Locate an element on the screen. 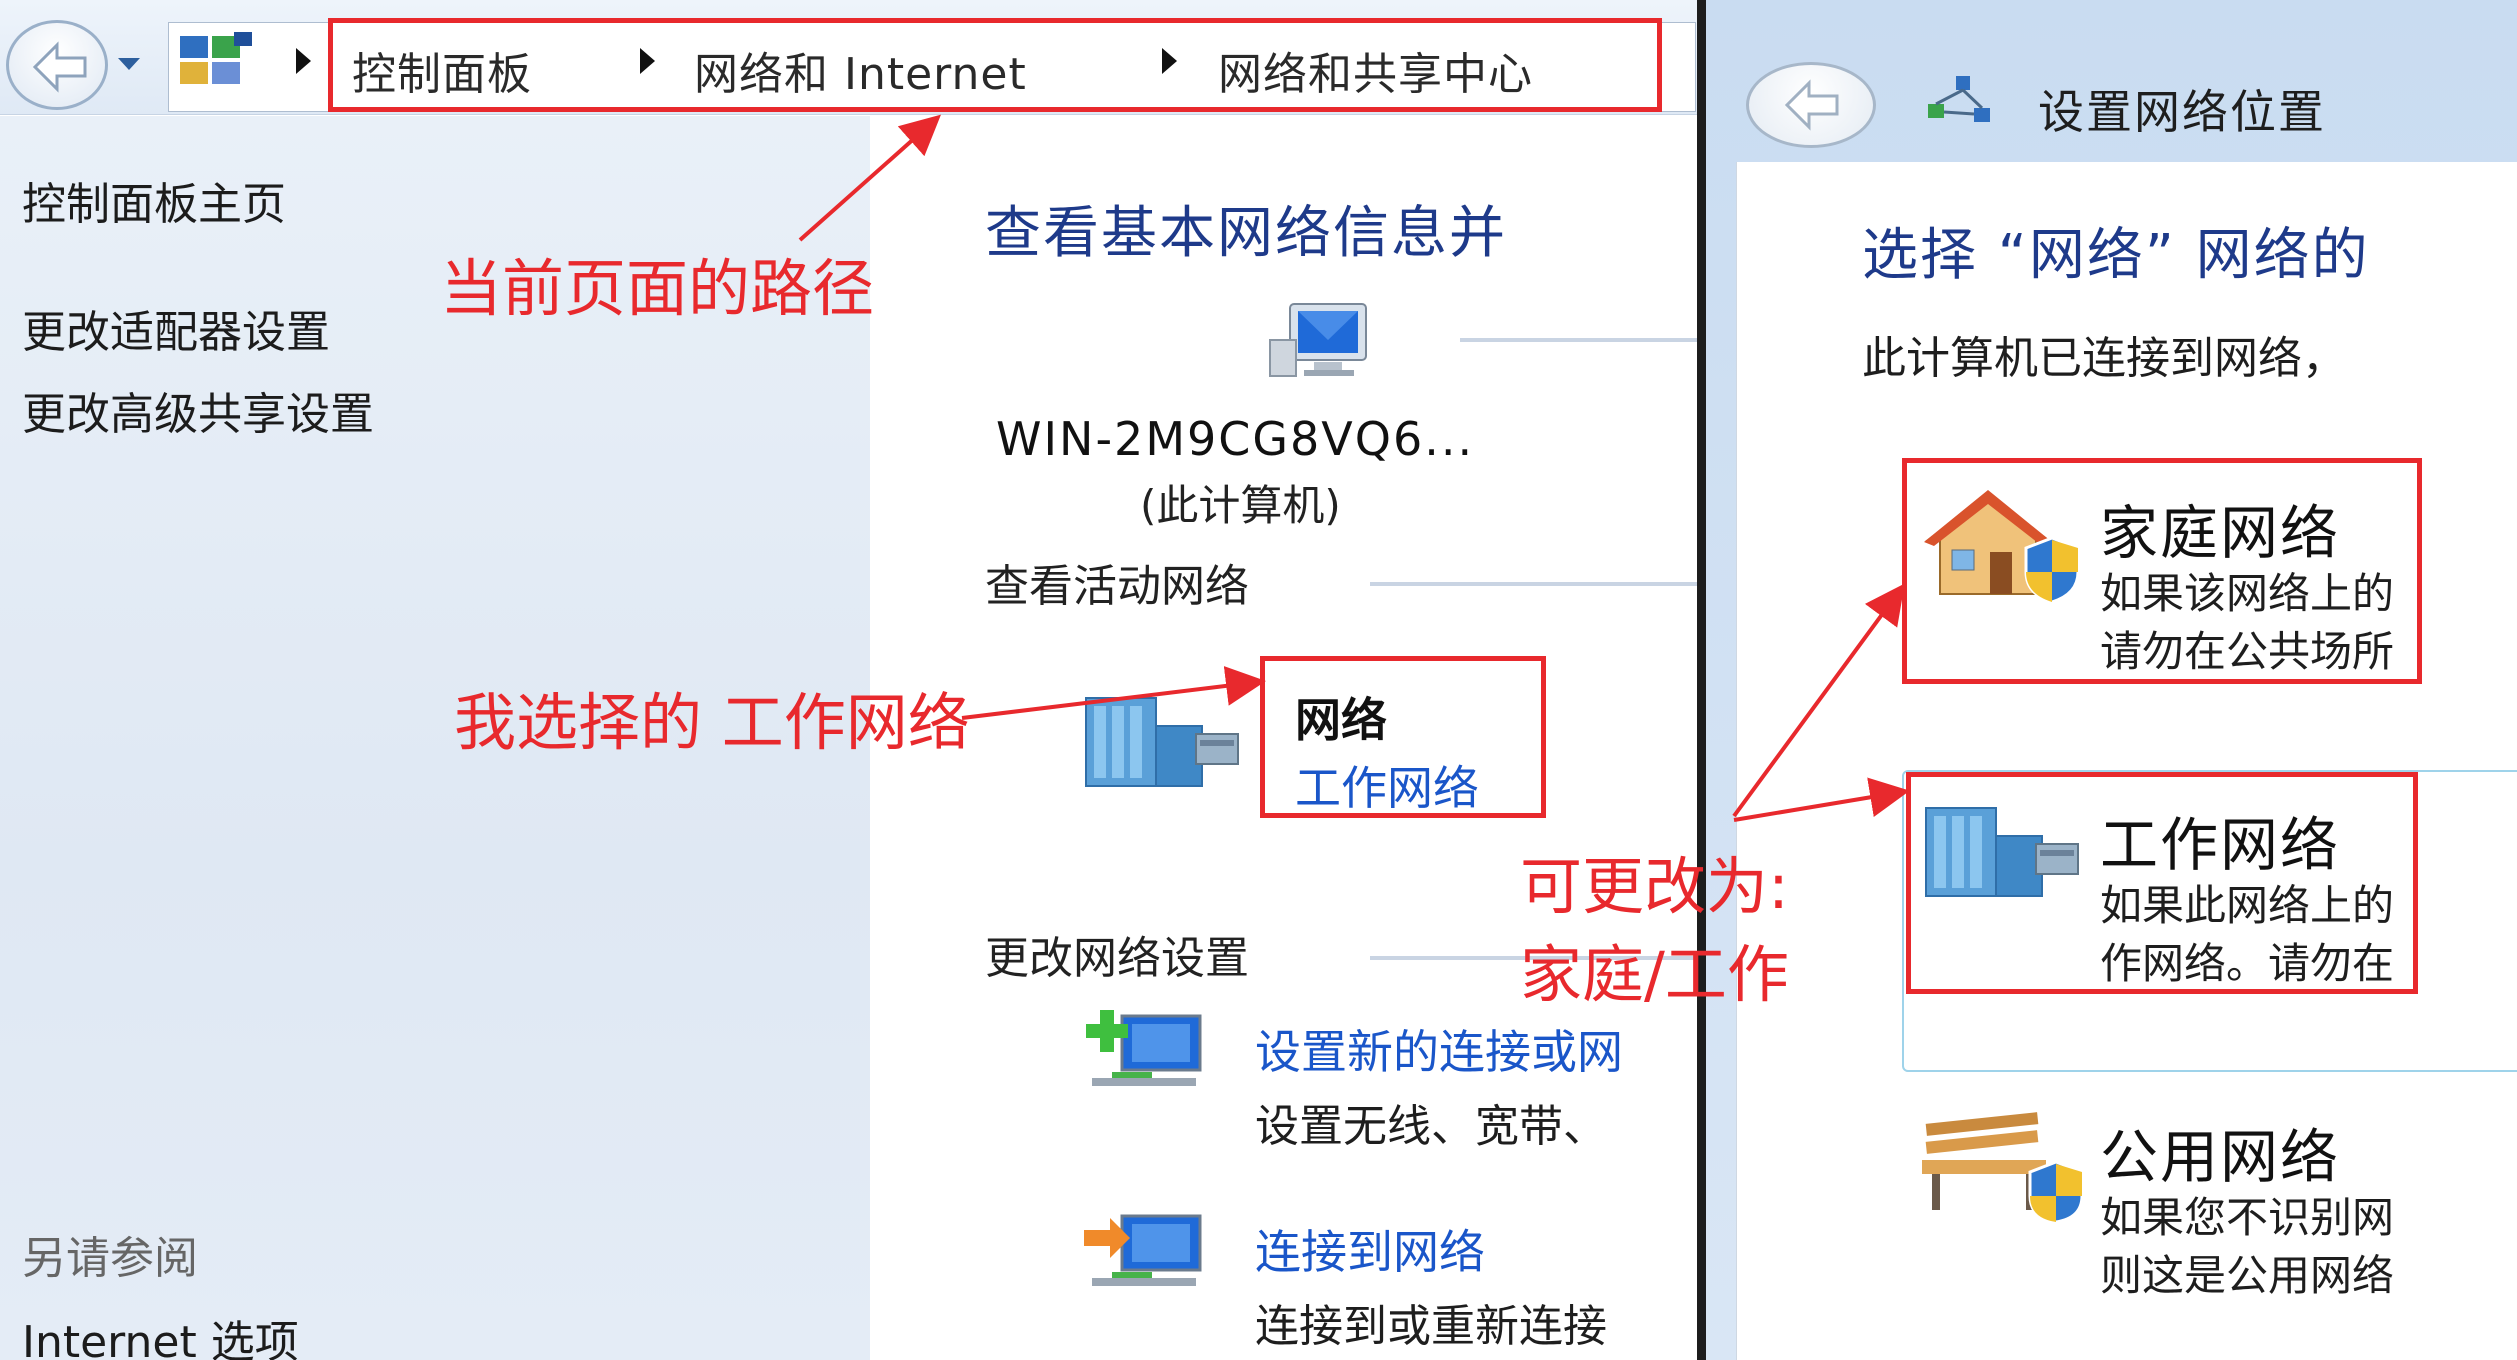 This screenshot has width=2517, height=1360. work-option-arrow is located at coordinates (1821, 799).